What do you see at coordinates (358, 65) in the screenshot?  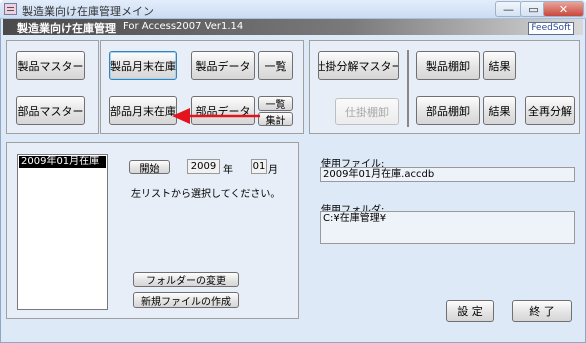 I see `breakdown-master-button: 仕掛分解マスター` at bounding box center [358, 65].